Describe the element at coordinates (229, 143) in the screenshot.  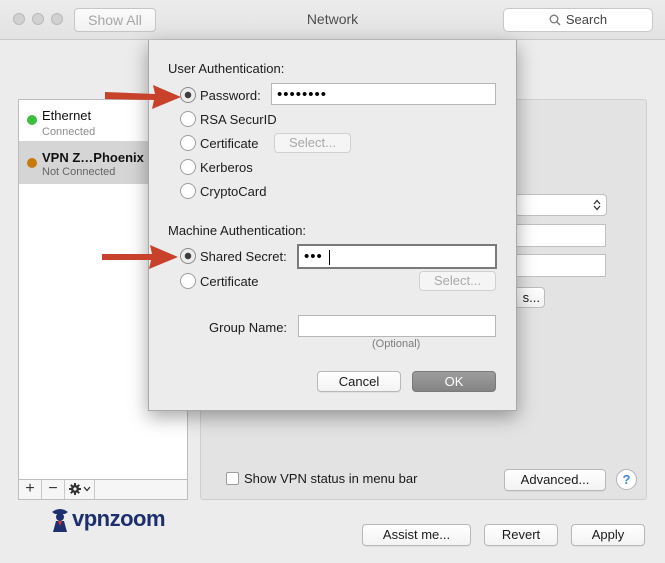
I see `certificate-label: Certificate` at that location.